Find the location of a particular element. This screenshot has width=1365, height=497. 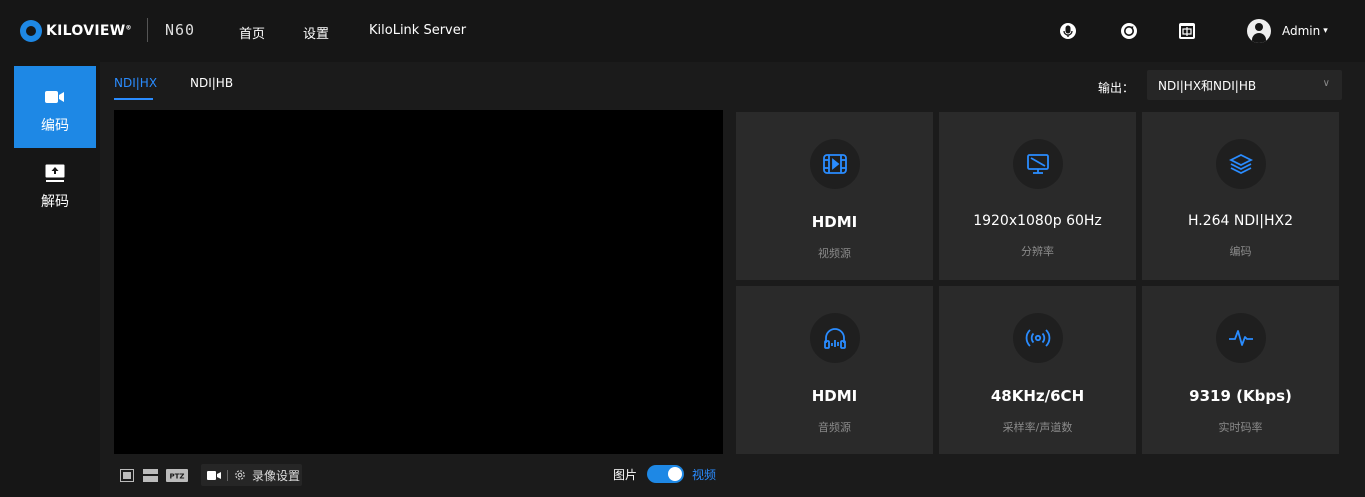

pulse-icon is located at coordinates (1240, 338).